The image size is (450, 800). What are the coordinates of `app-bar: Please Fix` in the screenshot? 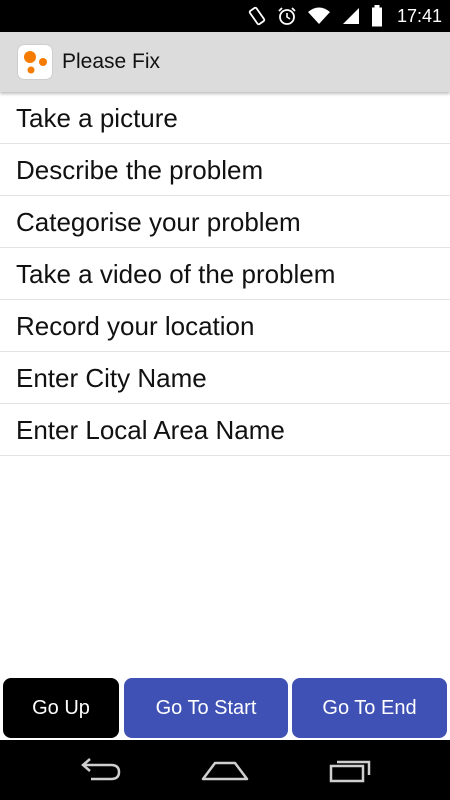 It's located at (225, 62).